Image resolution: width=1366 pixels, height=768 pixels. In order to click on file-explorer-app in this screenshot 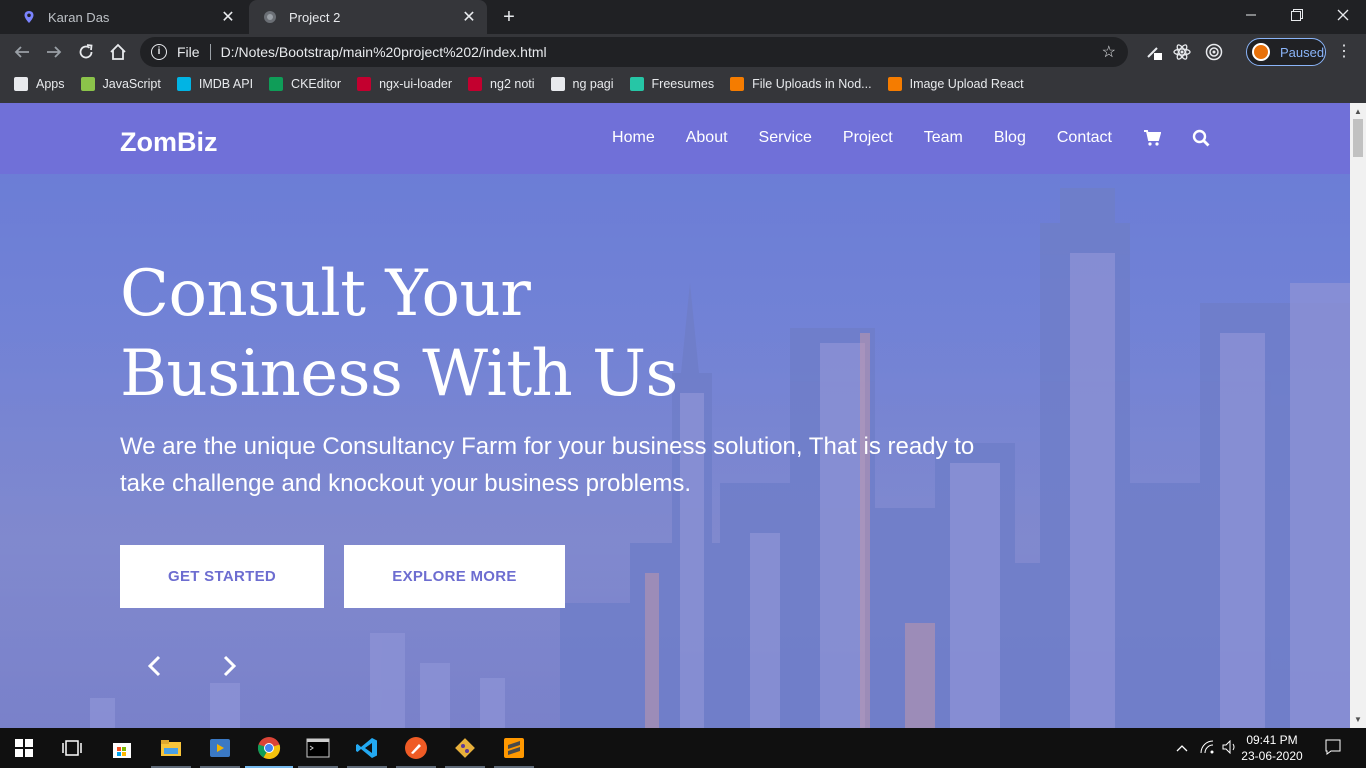, I will do `click(171, 748)`.